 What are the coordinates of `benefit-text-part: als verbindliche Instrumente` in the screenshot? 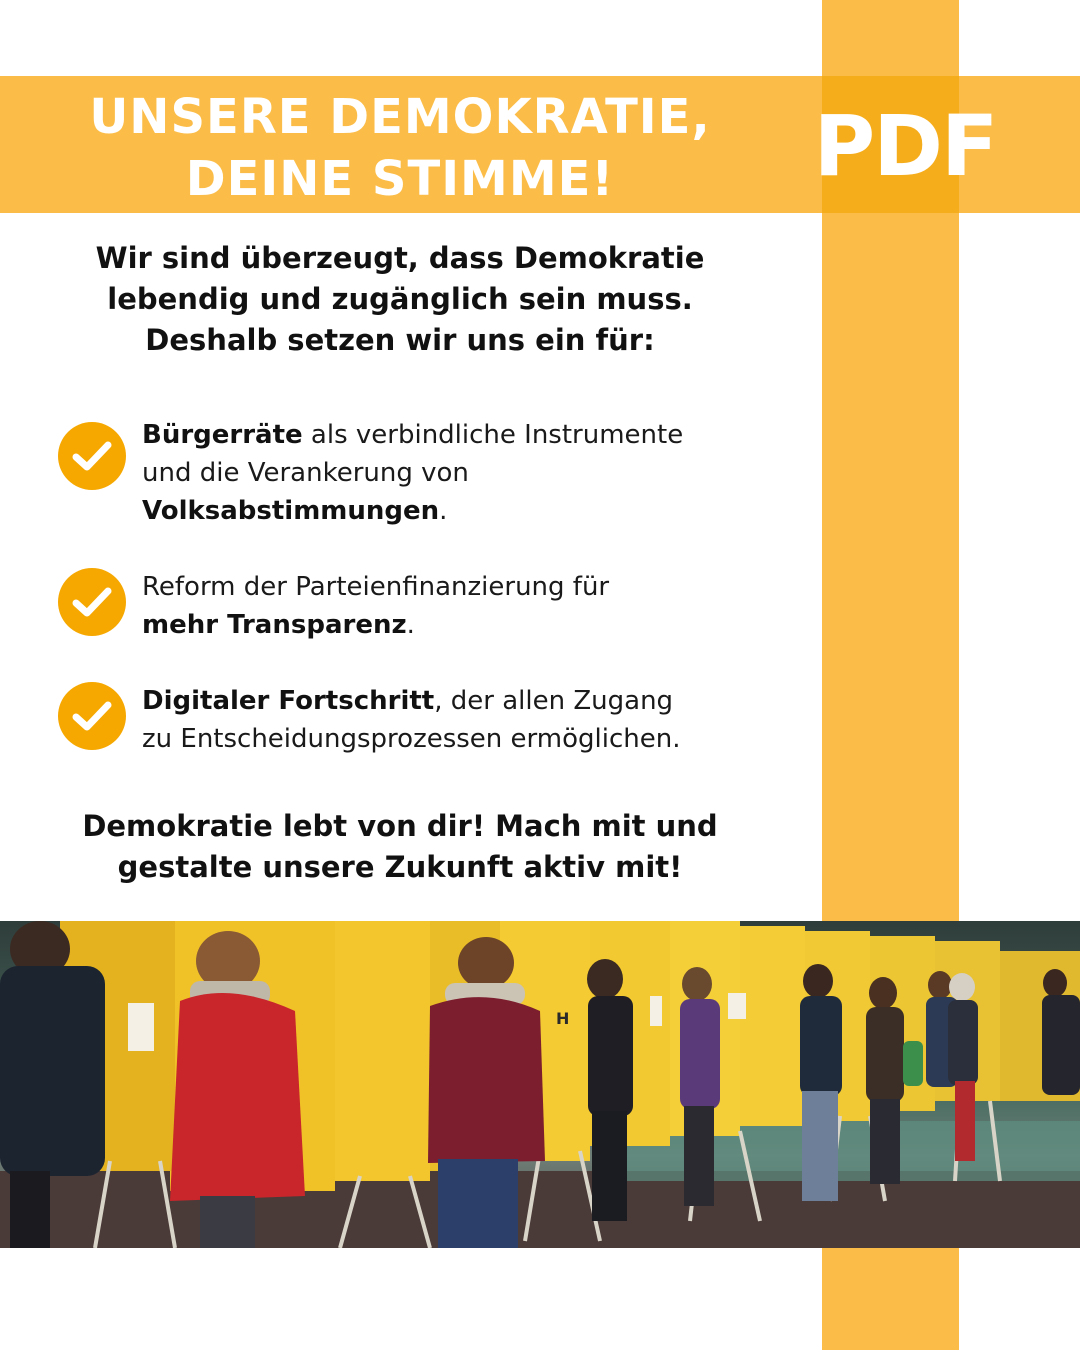 It's located at (493, 435).